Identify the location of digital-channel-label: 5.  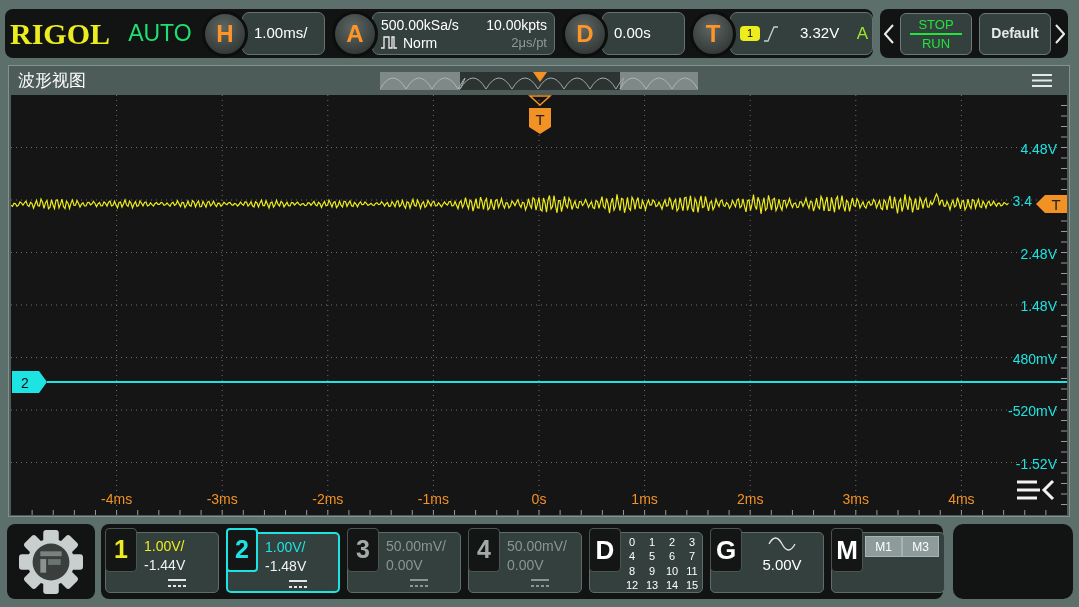
(652, 556).